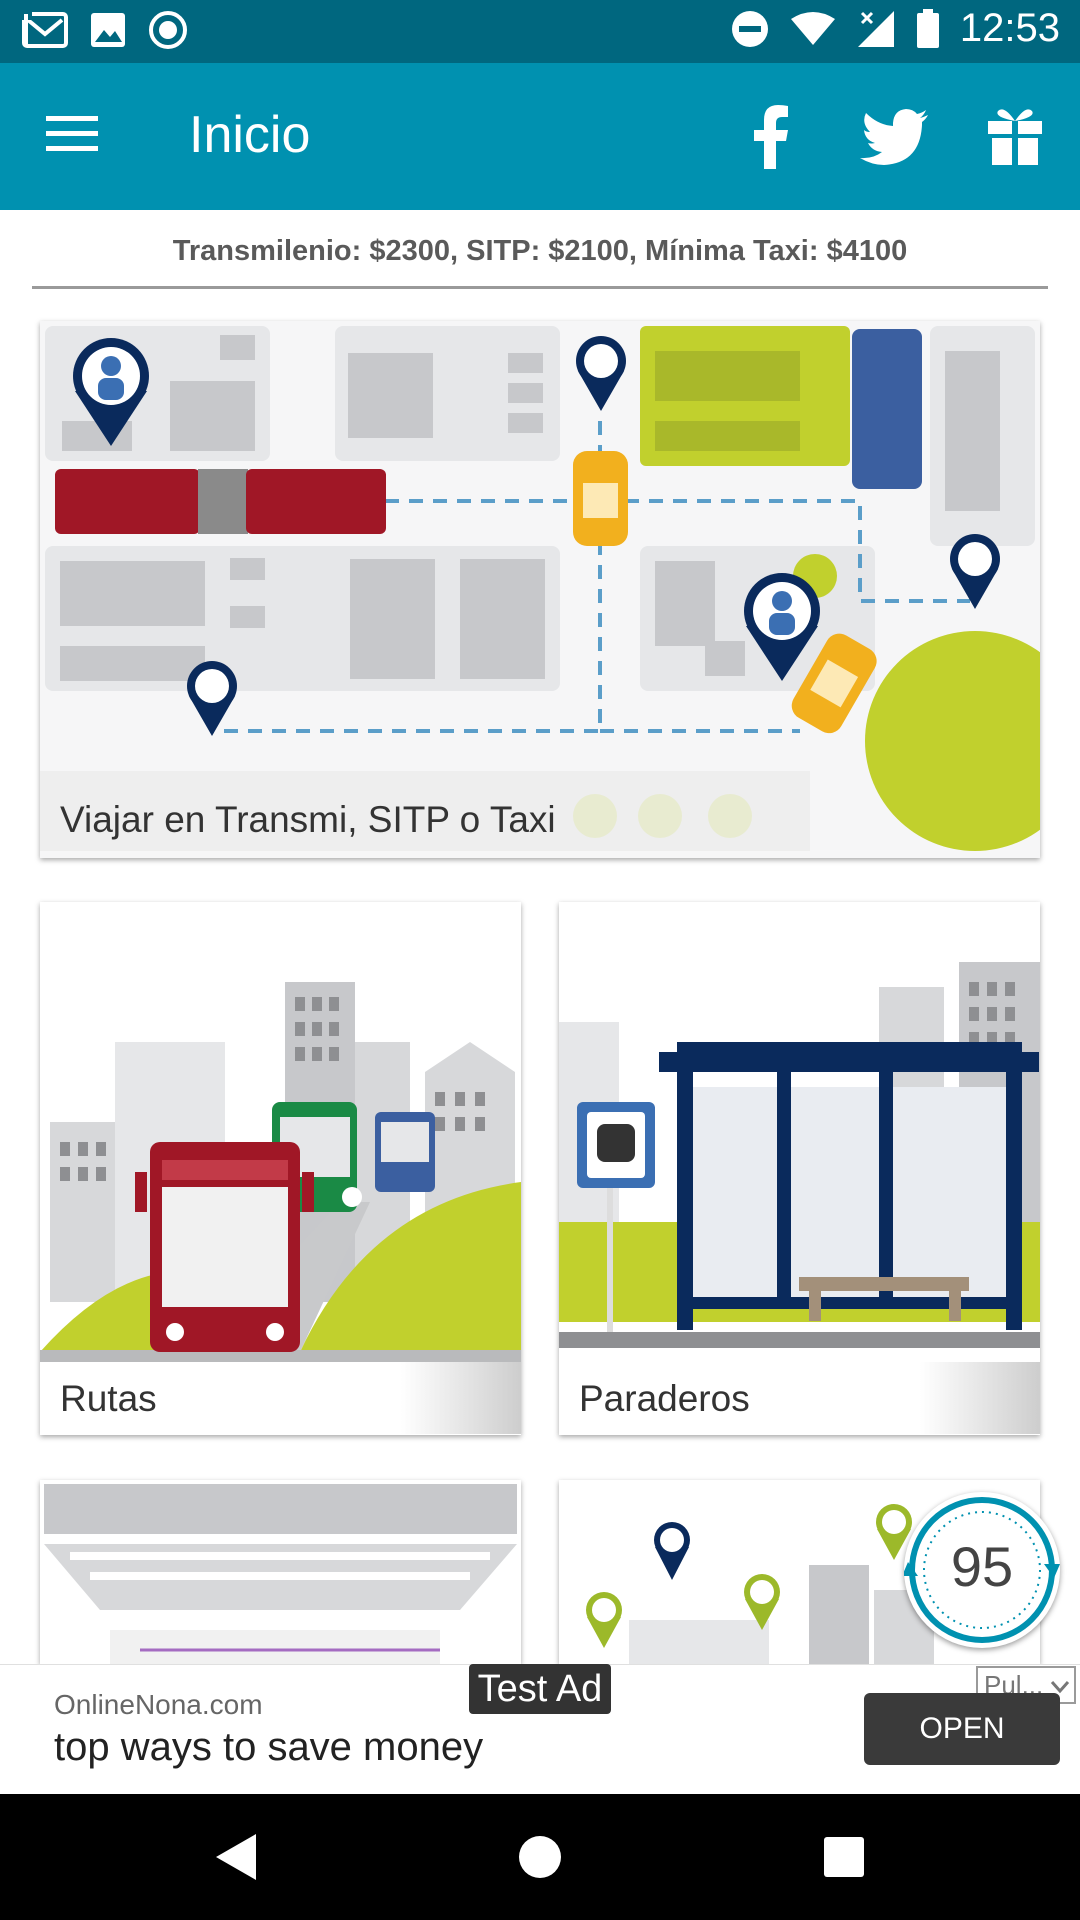 The image size is (1080, 1920). I want to click on card-label-paraderos: Paraderos, so click(664, 1398).